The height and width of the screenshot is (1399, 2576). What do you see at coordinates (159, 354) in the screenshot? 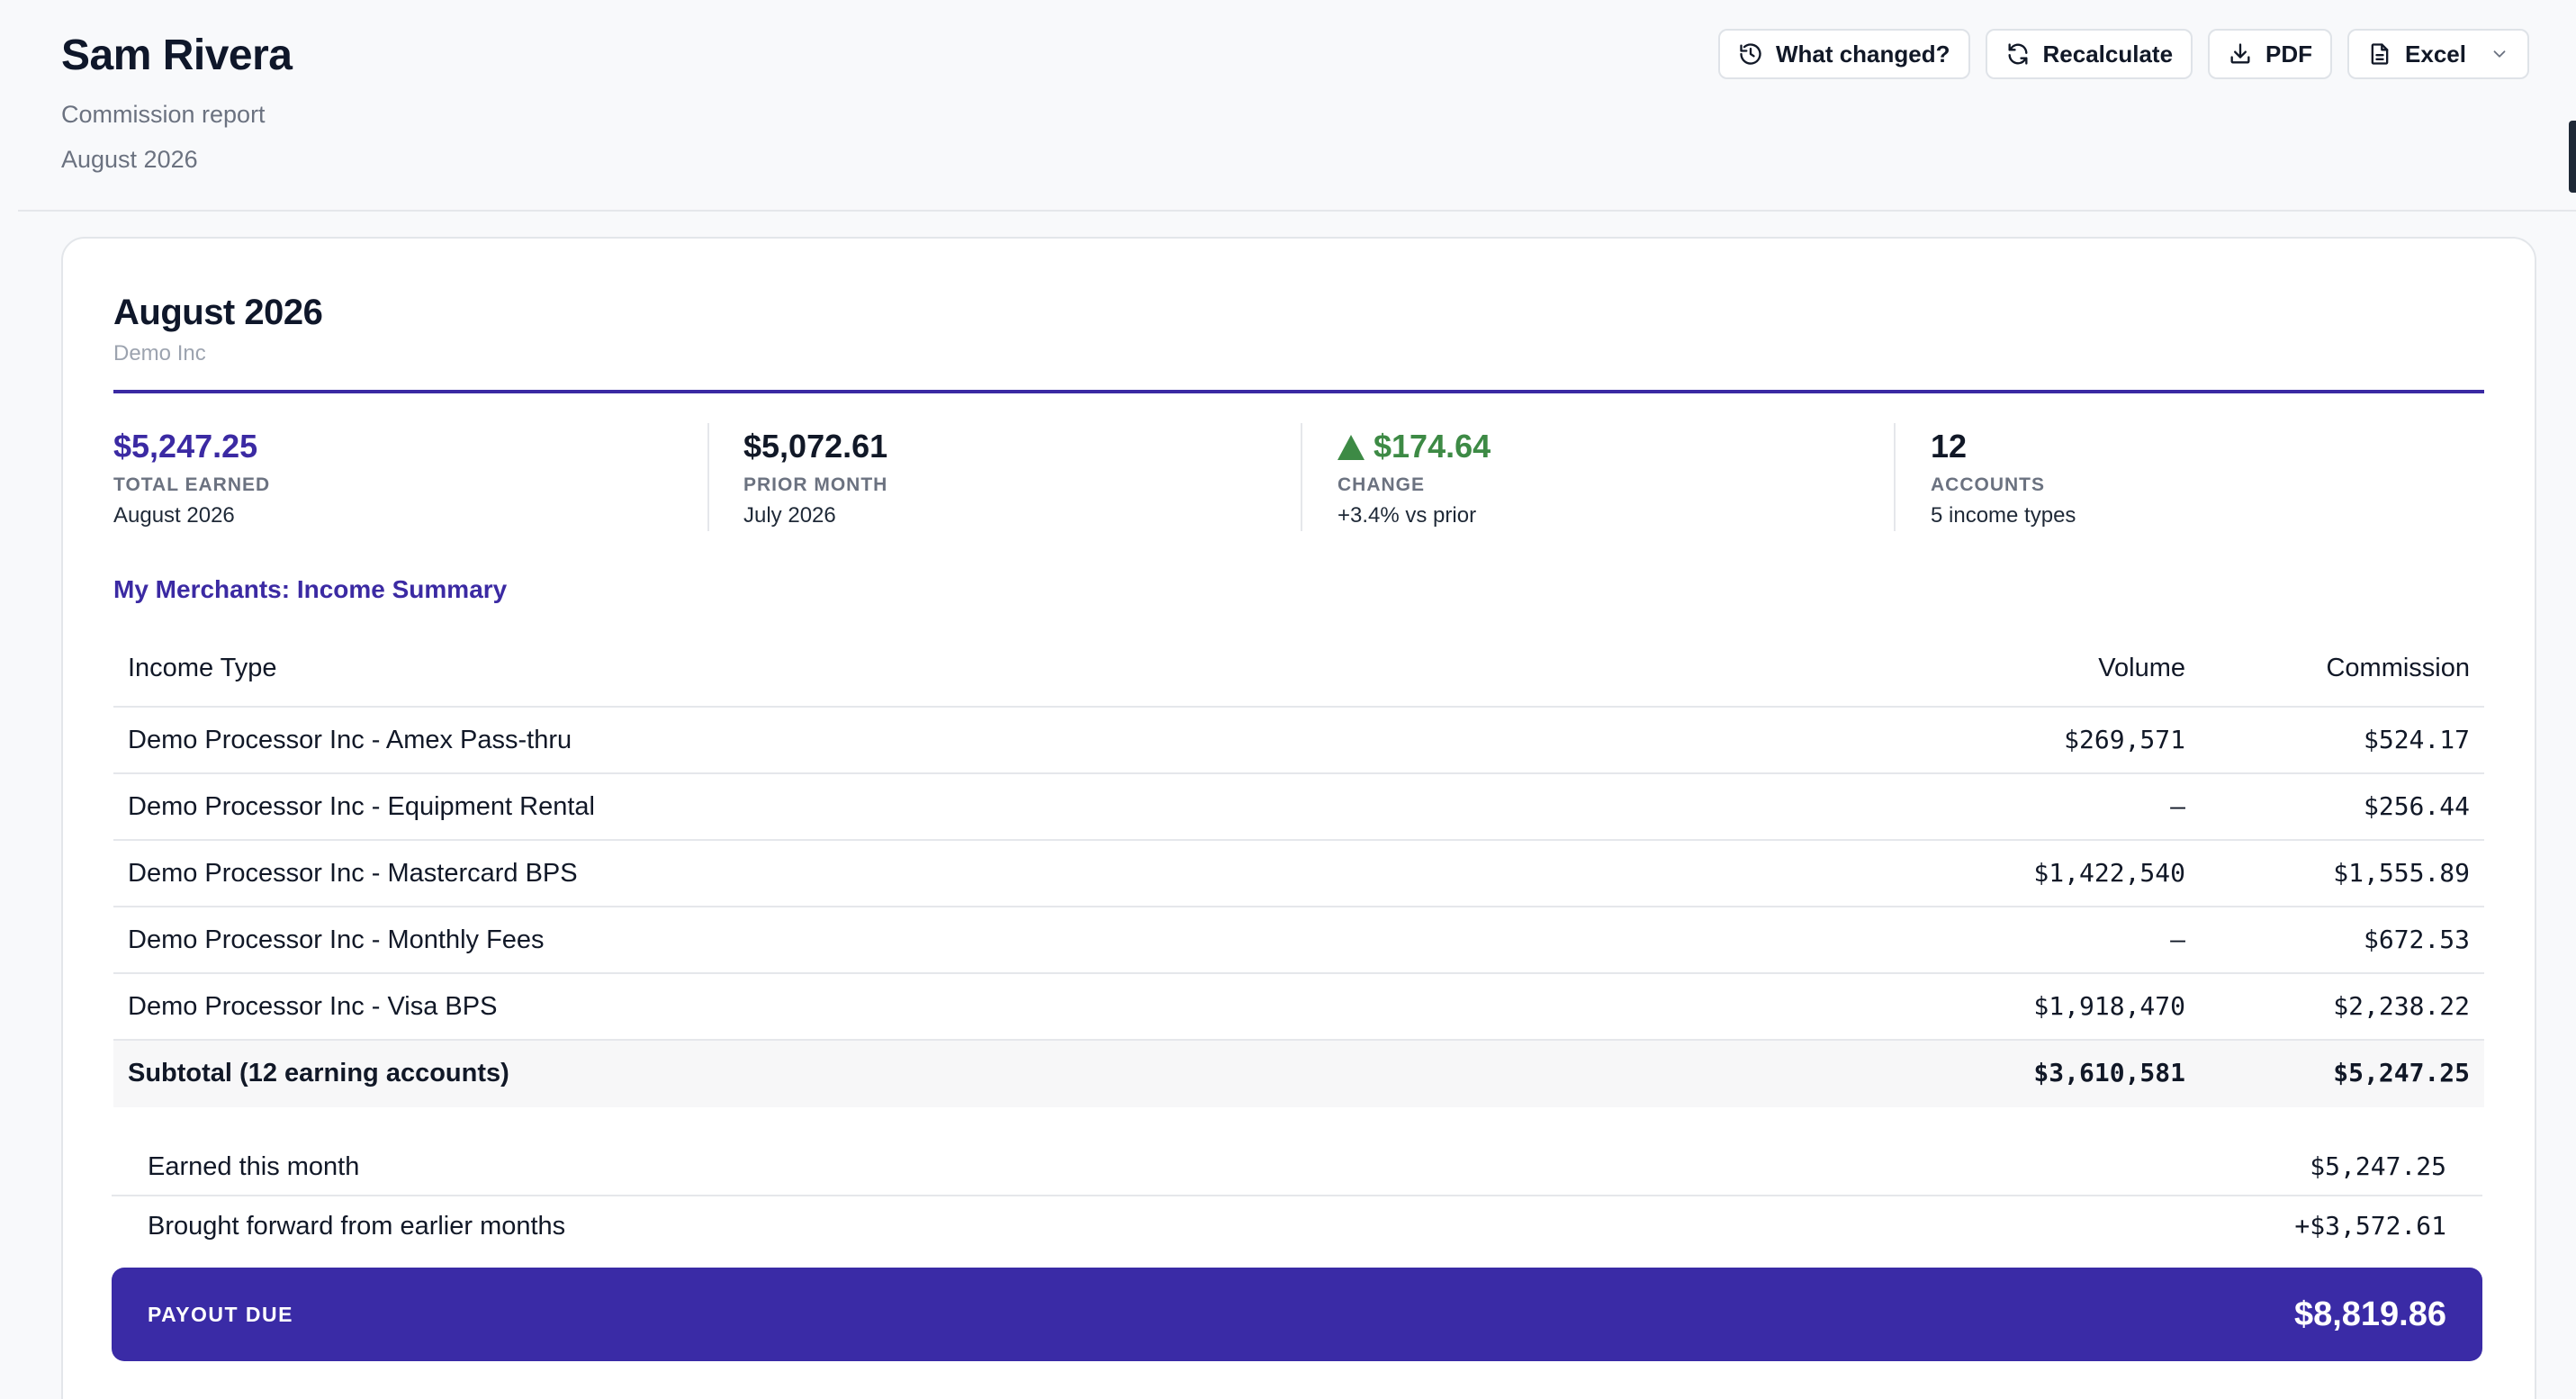
I see `organization-name: Demo Inc` at bounding box center [159, 354].